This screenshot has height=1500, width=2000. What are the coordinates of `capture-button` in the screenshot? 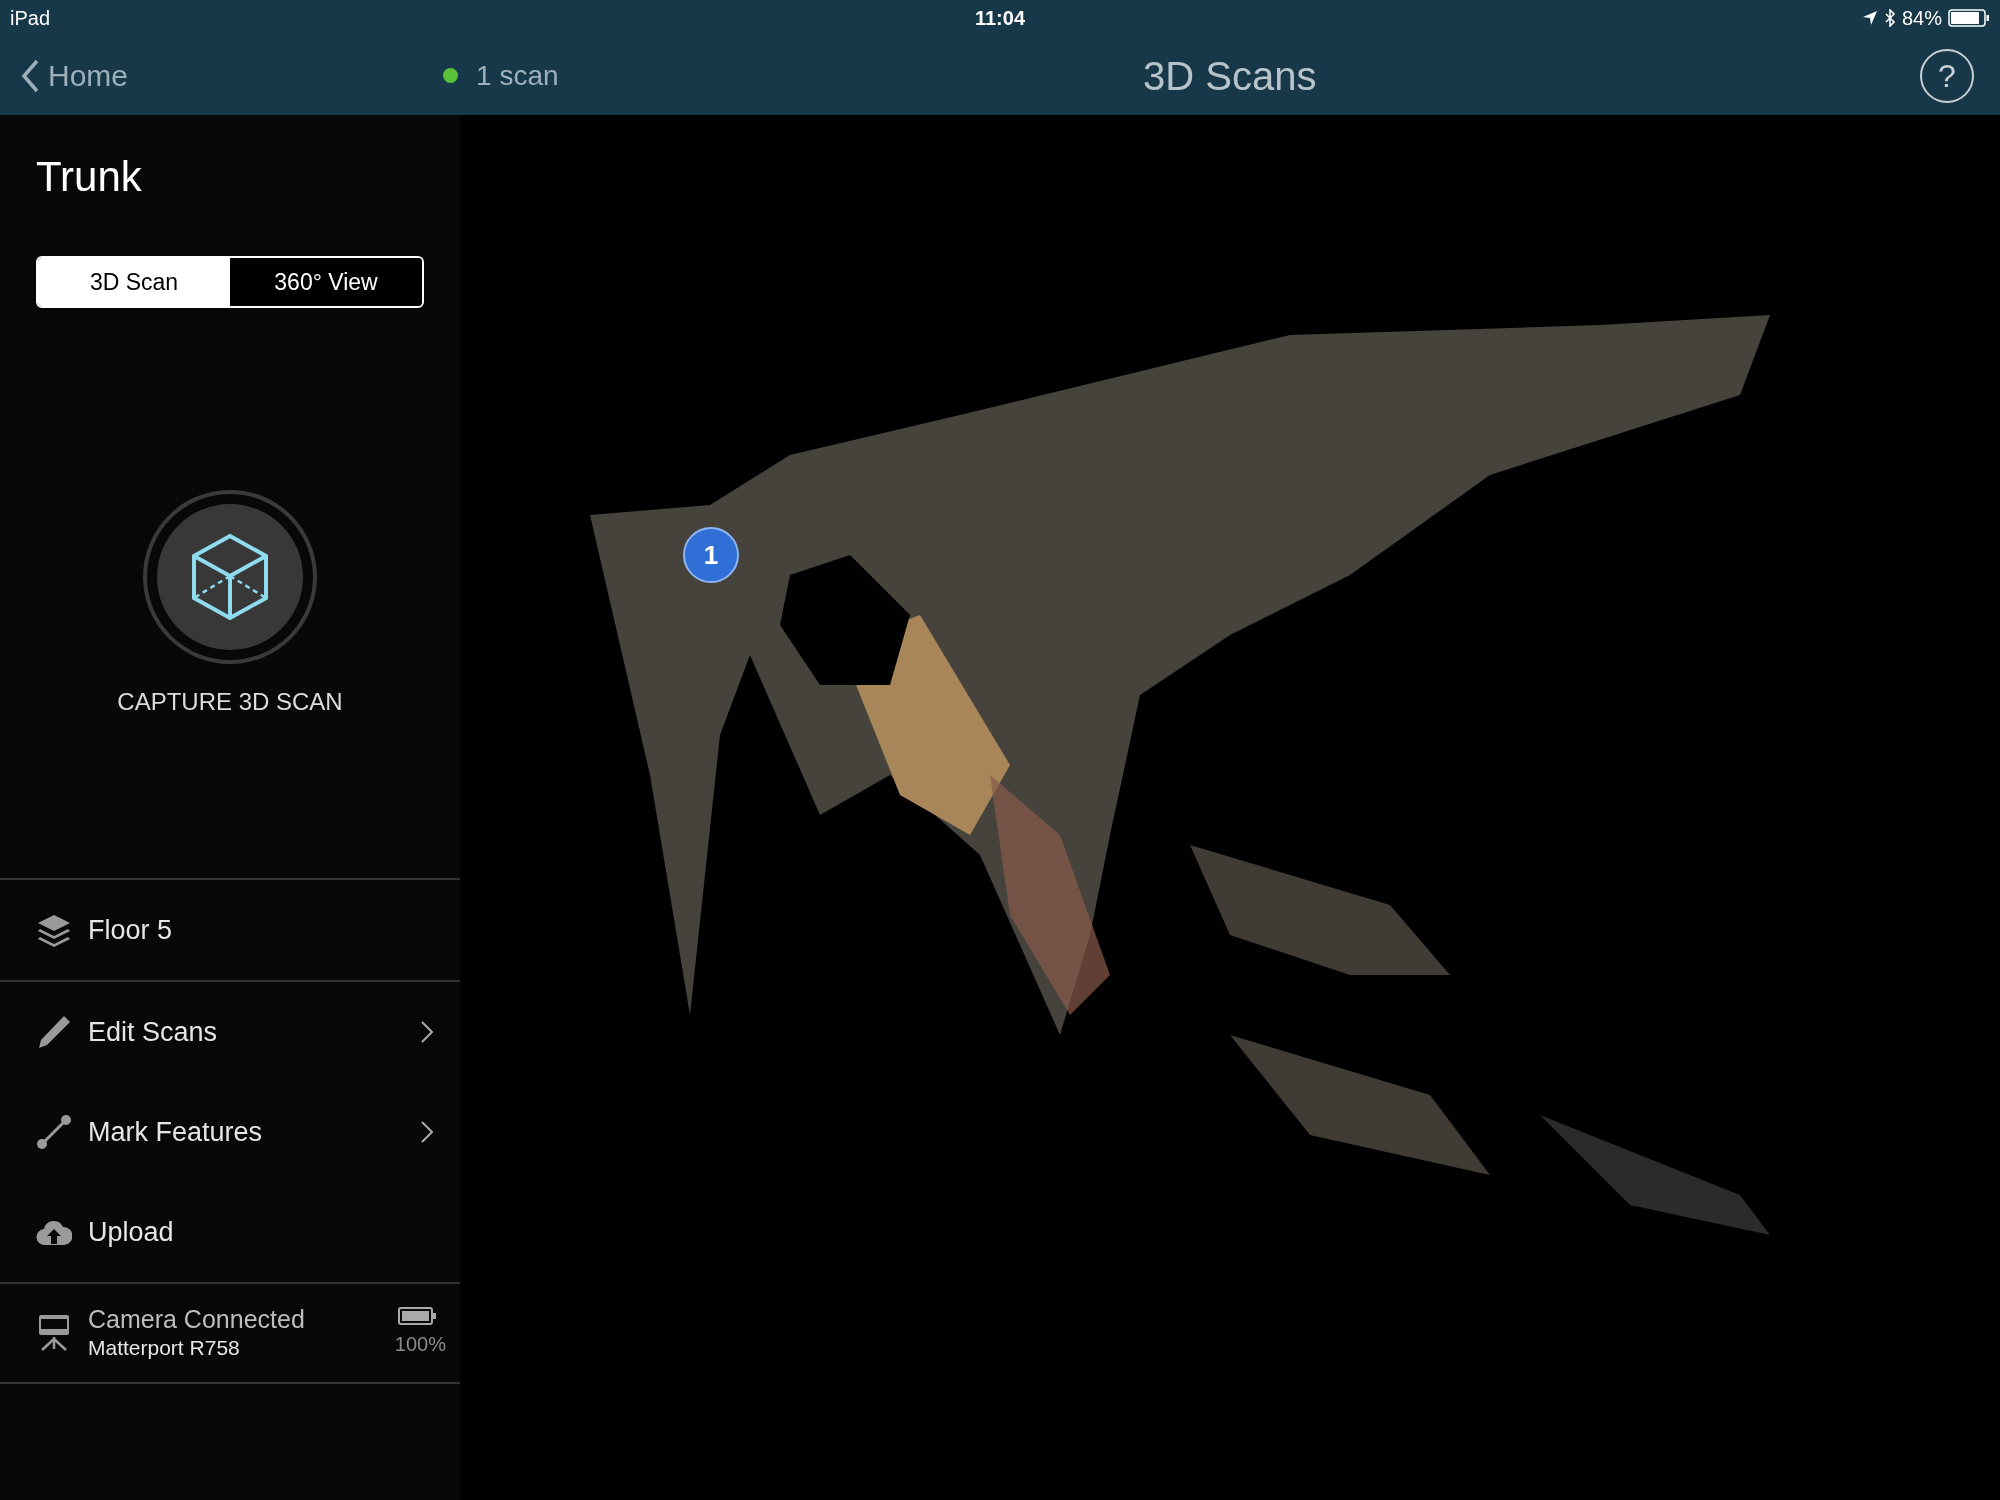 It's located at (230, 577).